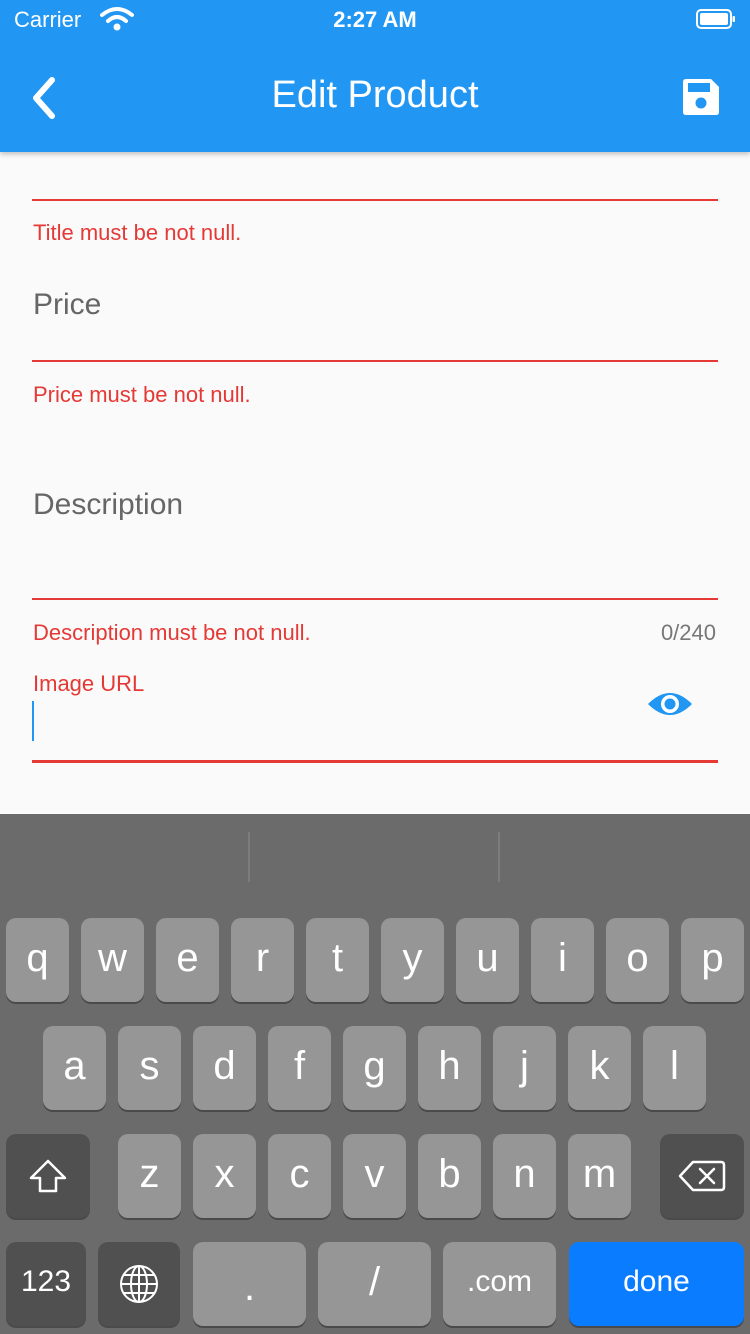 The image size is (750, 1334). Describe the element at coordinates (67, 305) in the screenshot. I see `price-field-label: Price` at that location.